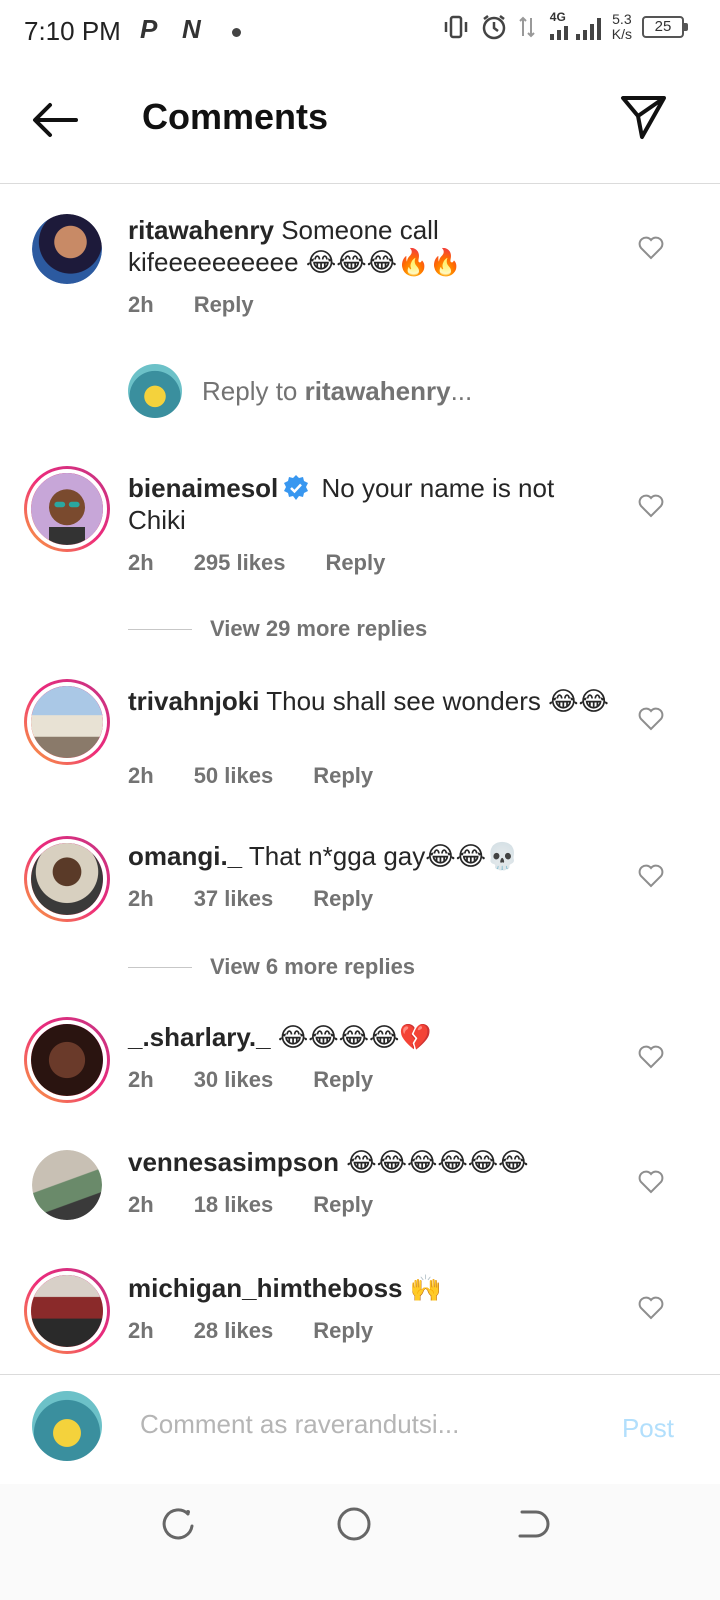 The width and height of the screenshot is (720, 1600). I want to click on system-nav-bar, so click(360, 1542).